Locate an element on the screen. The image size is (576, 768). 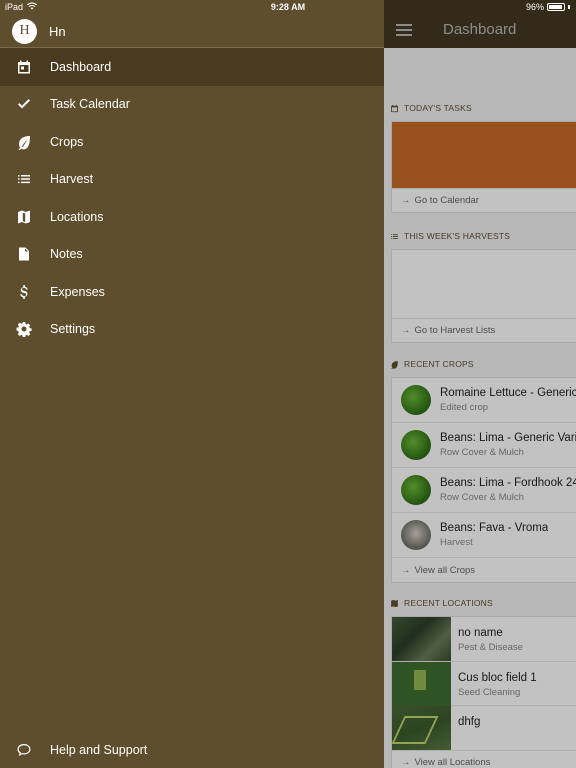
section-heading-label: RECENT CROPS is located at coordinates (439, 364).